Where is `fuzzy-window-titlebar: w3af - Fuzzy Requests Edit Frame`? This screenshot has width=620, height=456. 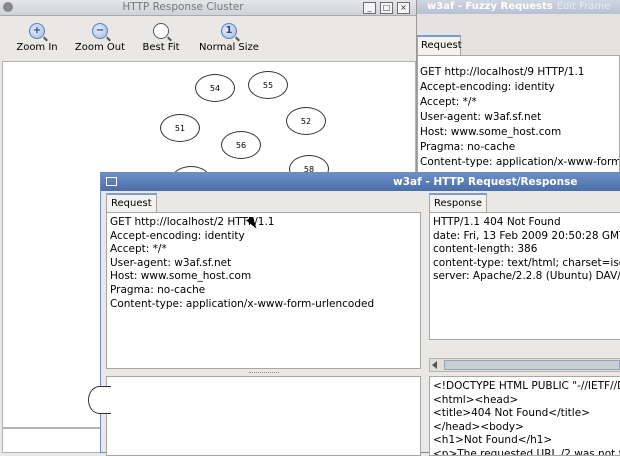 fuzzy-window-titlebar: w3af - Fuzzy Requests Edit Frame is located at coordinates (512, 7).